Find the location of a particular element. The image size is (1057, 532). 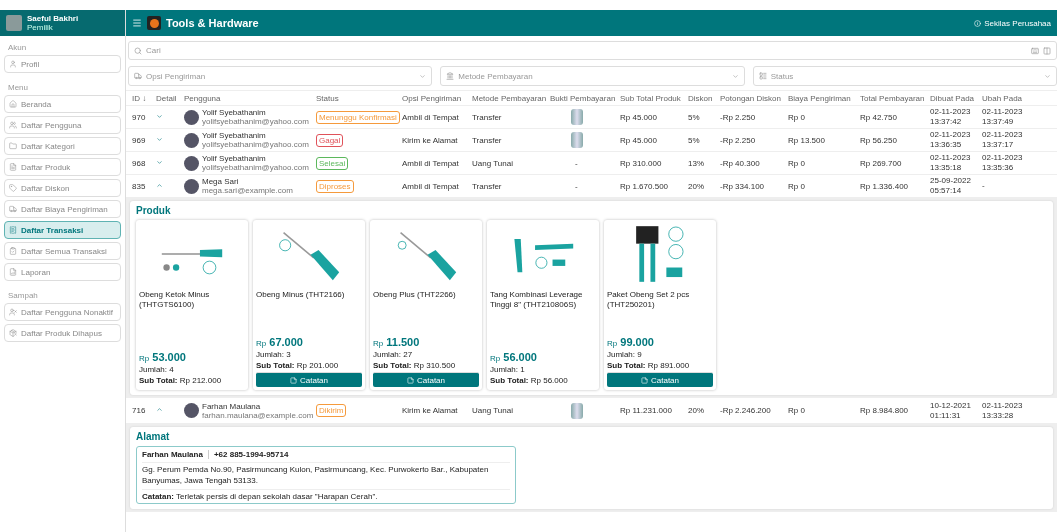

sidebar-item: Daftar Biaya Pengiriman is located at coordinates (62, 209).